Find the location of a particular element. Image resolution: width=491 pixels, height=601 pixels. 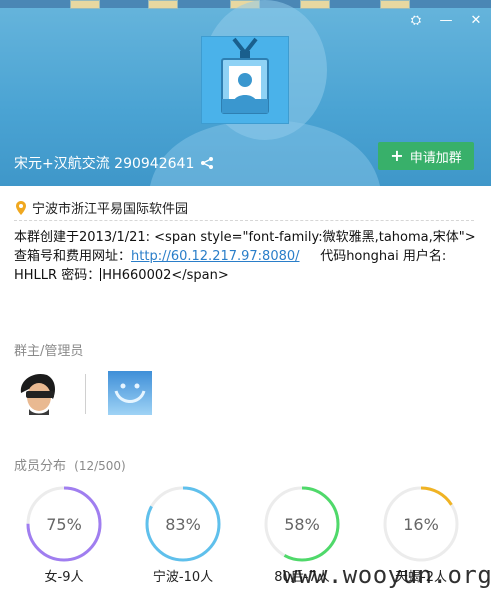

window-controls: ⛭ — ✕ is located at coordinates (446, 21).